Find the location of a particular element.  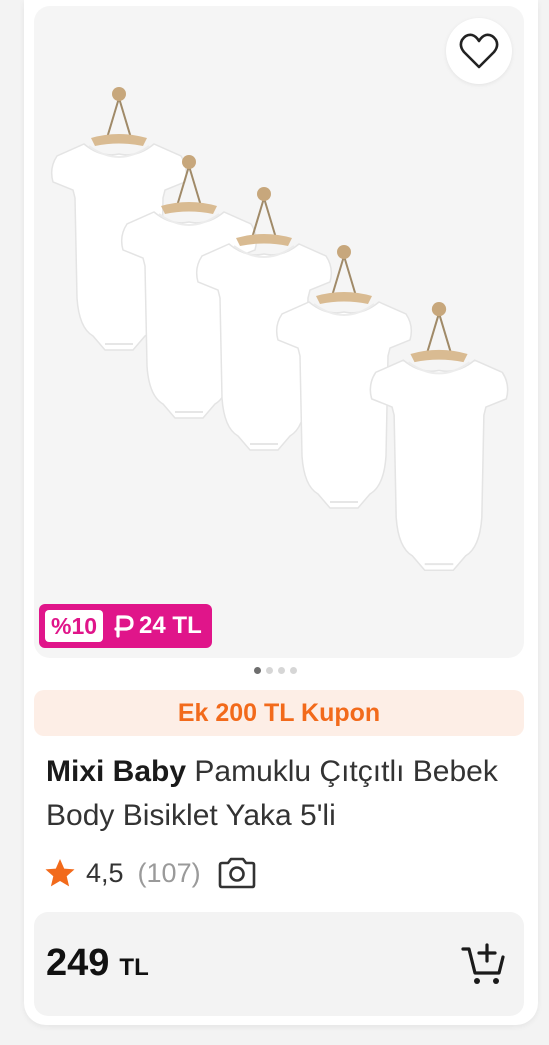

rating-row: 4,5 (107) is located at coordinates (150, 873).